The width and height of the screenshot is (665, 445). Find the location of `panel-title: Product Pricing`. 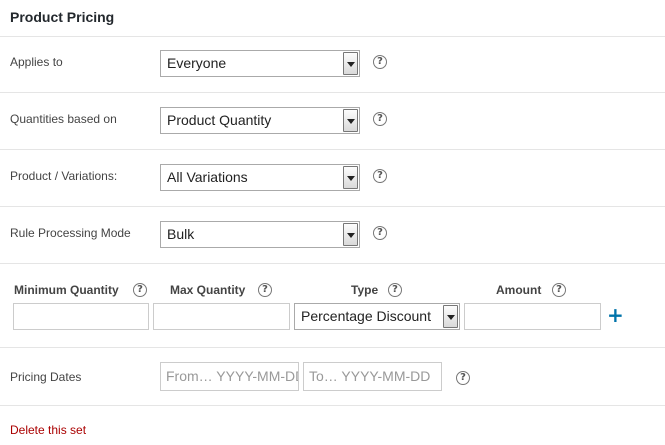

panel-title: Product Pricing is located at coordinates (62, 17).